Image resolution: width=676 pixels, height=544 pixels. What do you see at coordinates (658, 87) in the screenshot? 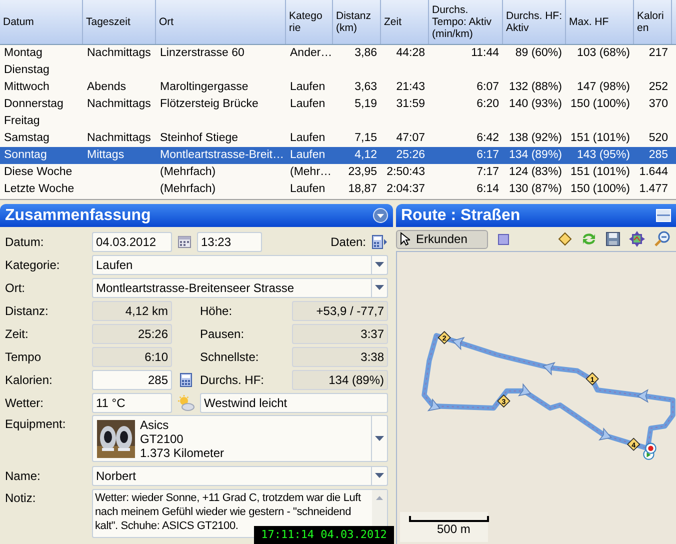
I see `table-cell-text: 252` at bounding box center [658, 87].